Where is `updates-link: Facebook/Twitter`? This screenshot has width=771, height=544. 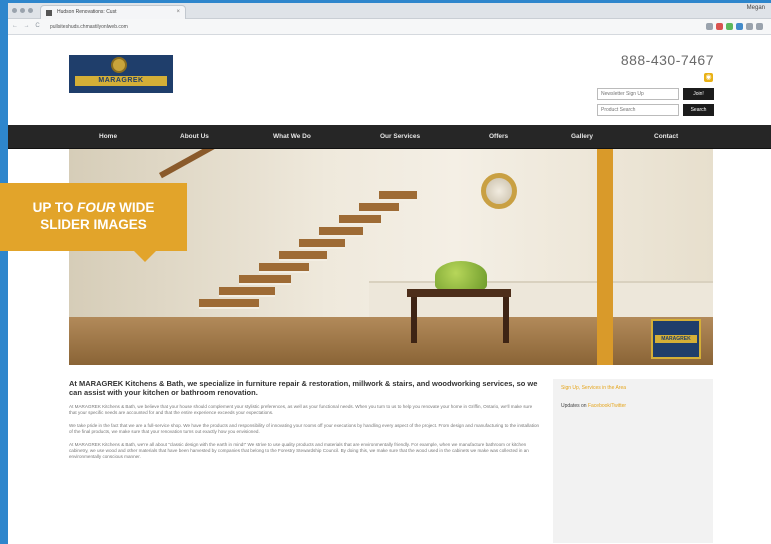 updates-link: Facebook/Twitter is located at coordinates (607, 406).